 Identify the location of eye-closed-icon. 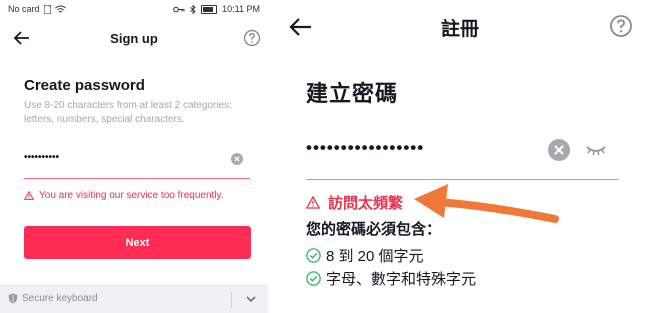
(596, 150).